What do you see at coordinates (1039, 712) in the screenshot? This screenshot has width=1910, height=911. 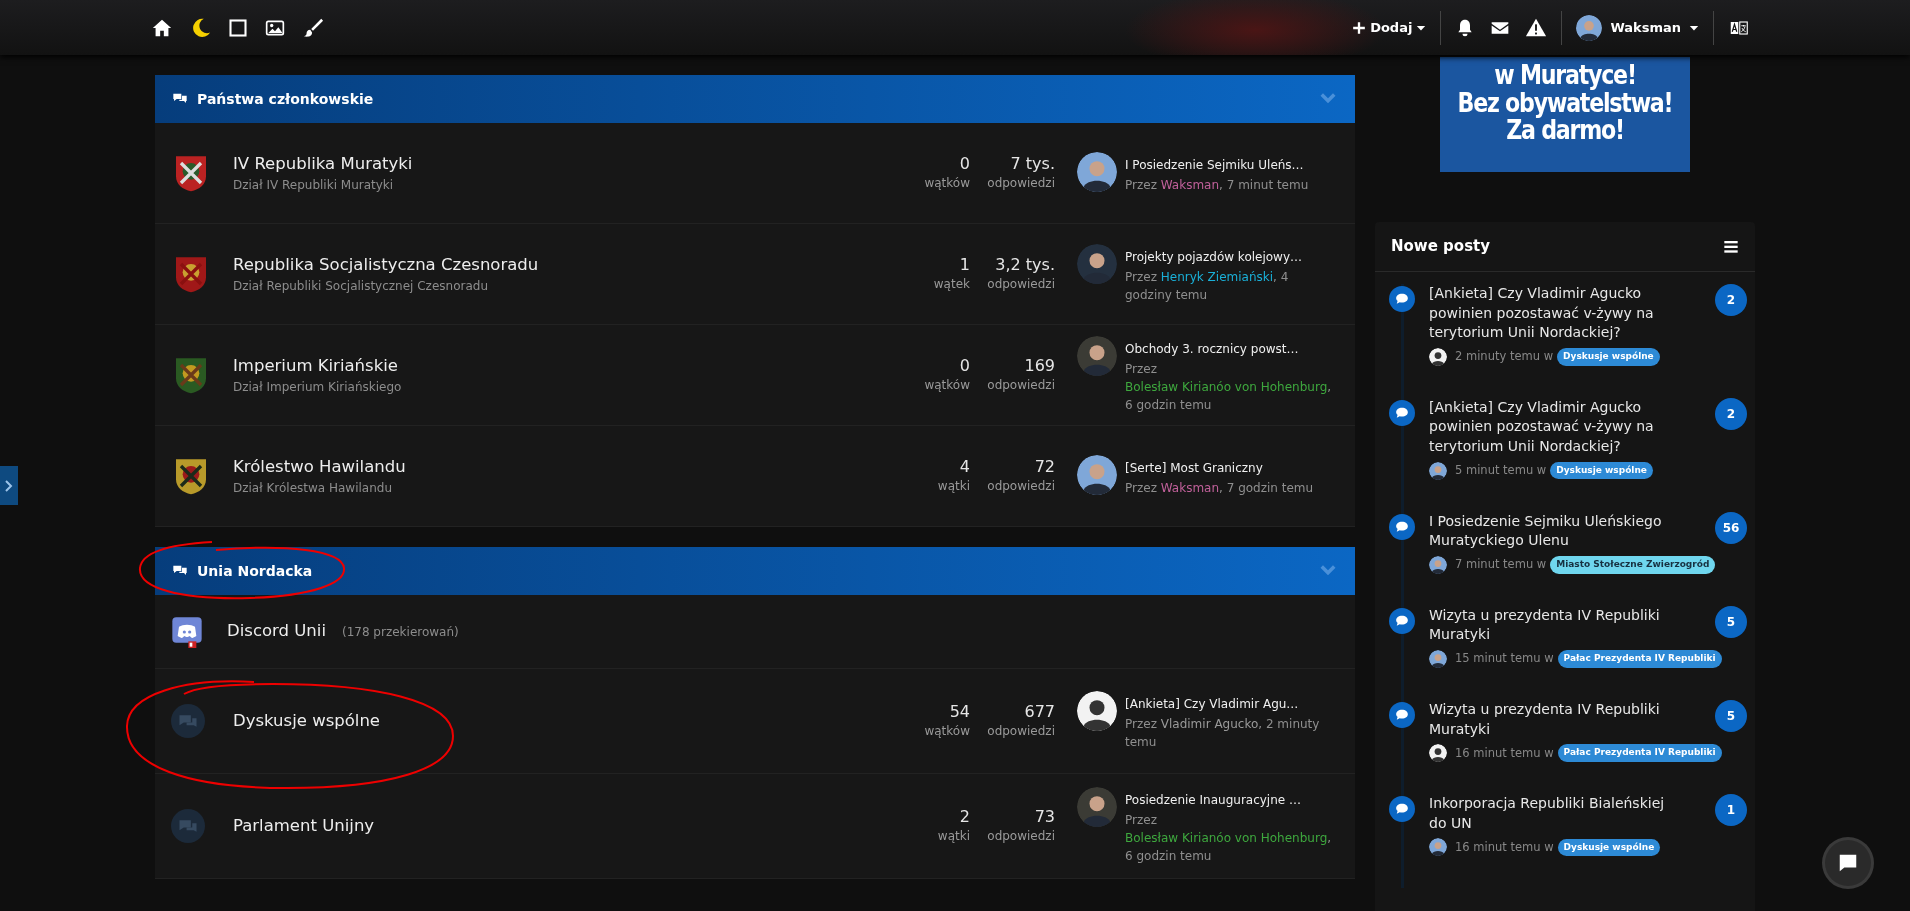 I see `post-count: 677` at bounding box center [1039, 712].